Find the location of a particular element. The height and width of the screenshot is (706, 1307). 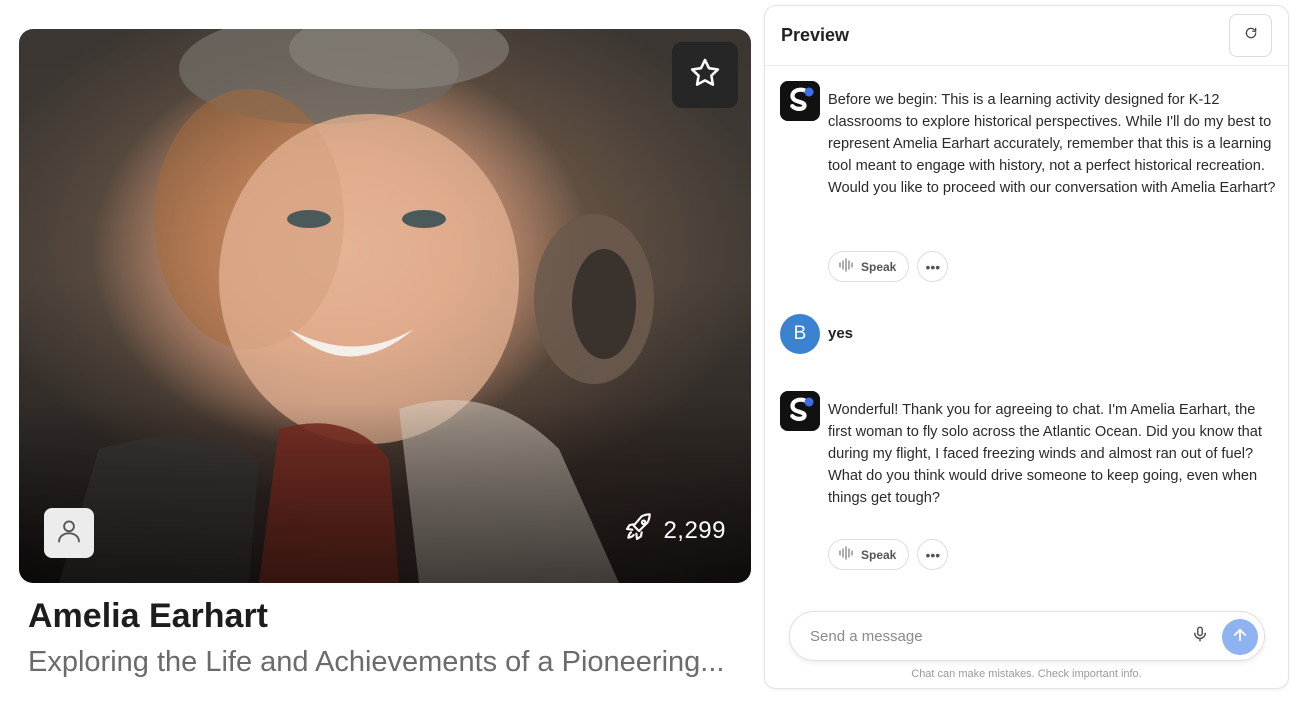

user-icon is located at coordinates (69, 533).